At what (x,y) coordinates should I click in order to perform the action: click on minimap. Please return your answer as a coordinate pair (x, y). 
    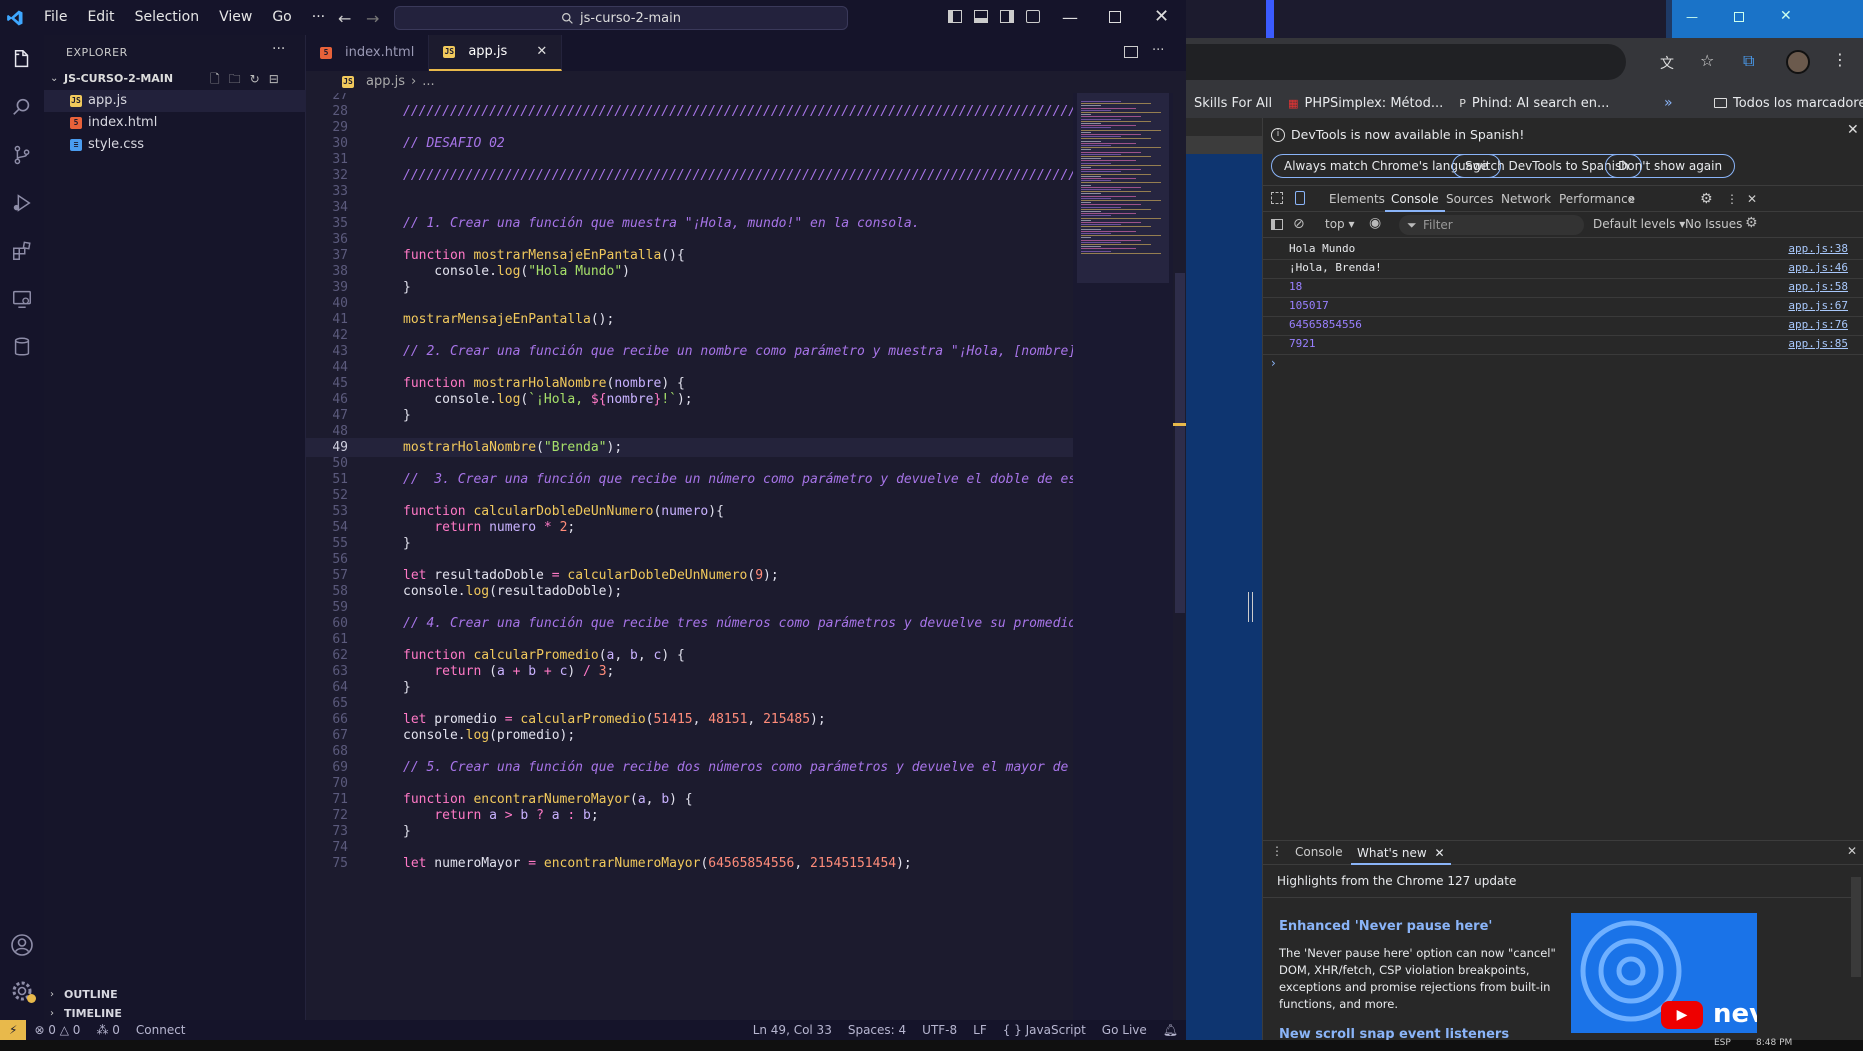
    Looking at the image, I should click on (1123, 556).